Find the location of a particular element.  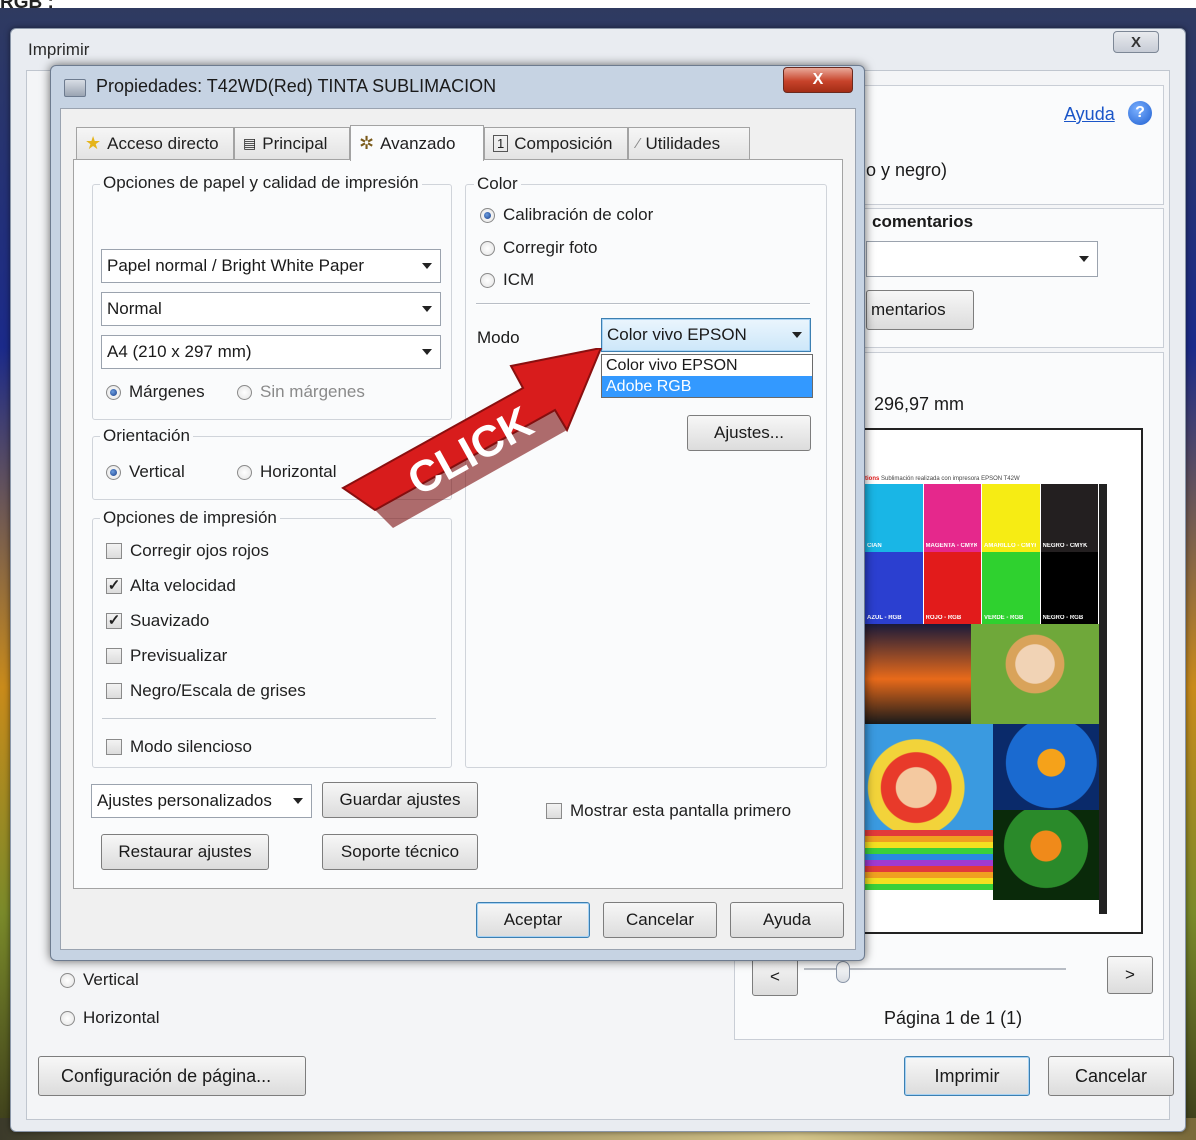

tab-acceso-directo: ★ Acceso directo is located at coordinates (155, 143).